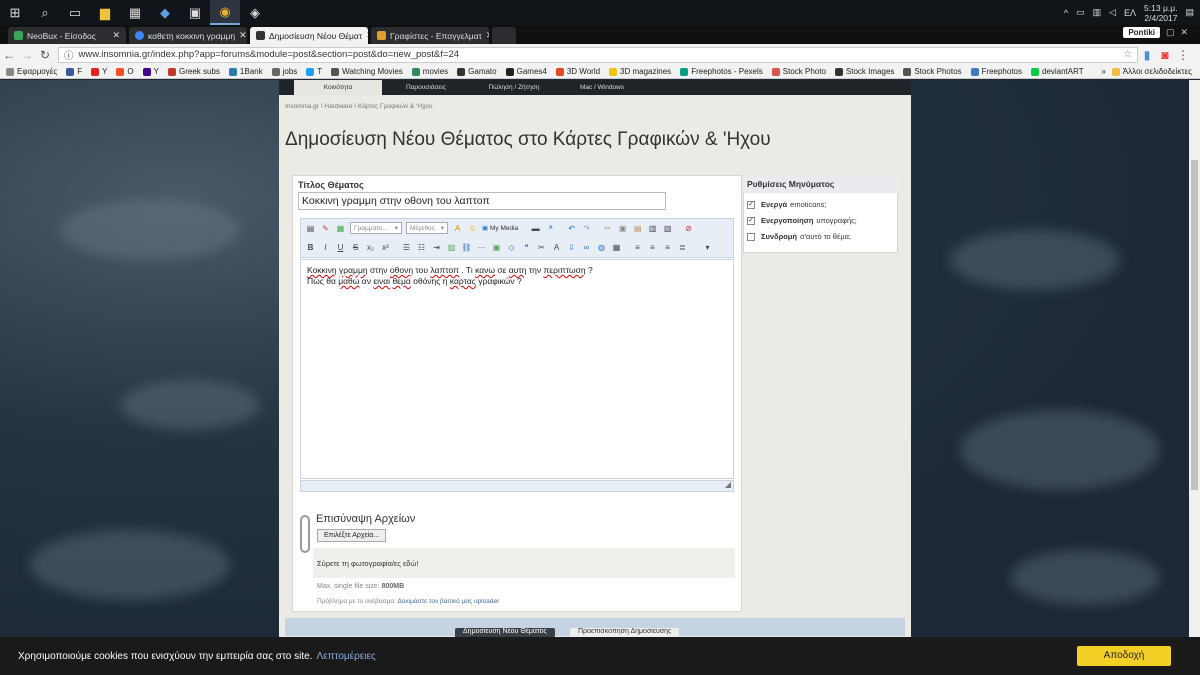  What do you see at coordinates (577, 71) in the screenshot?
I see `bookmark-item: 3D World` at bounding box center [577, 71].